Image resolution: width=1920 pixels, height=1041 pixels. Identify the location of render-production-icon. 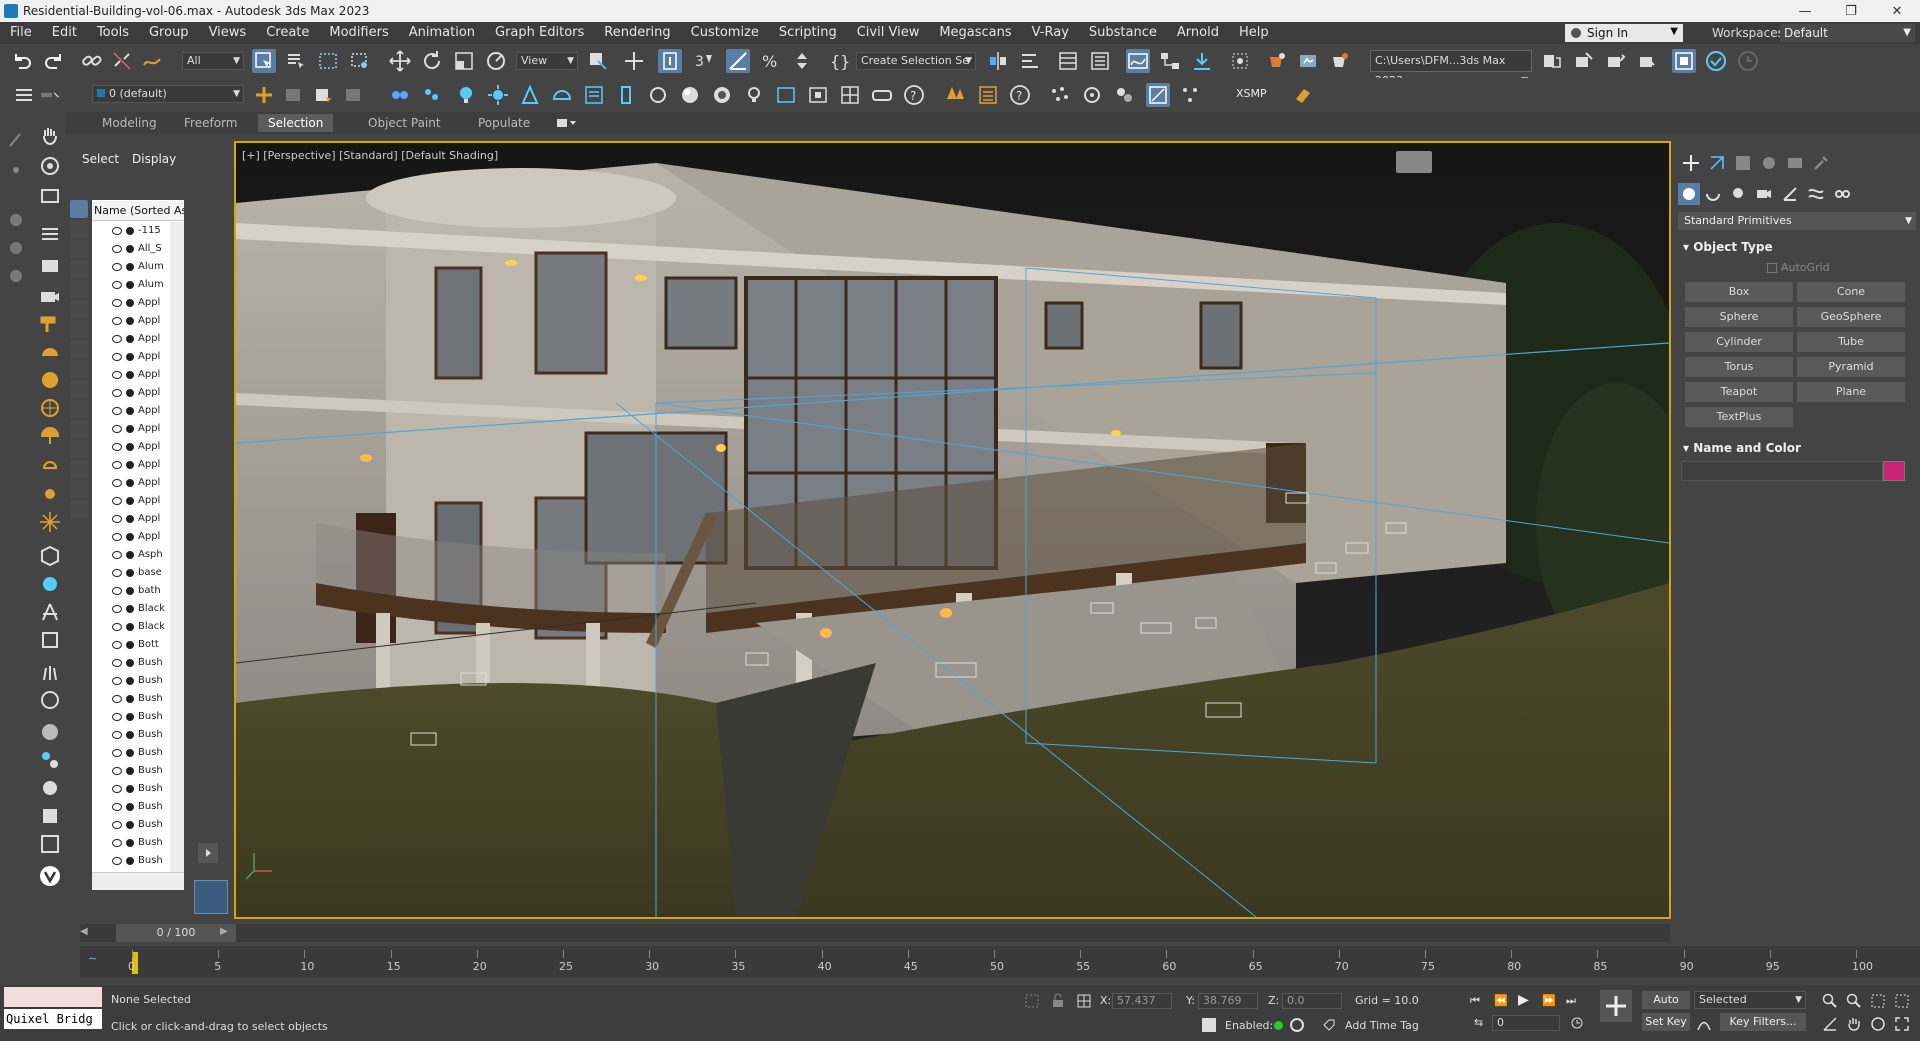
(1308, 61).